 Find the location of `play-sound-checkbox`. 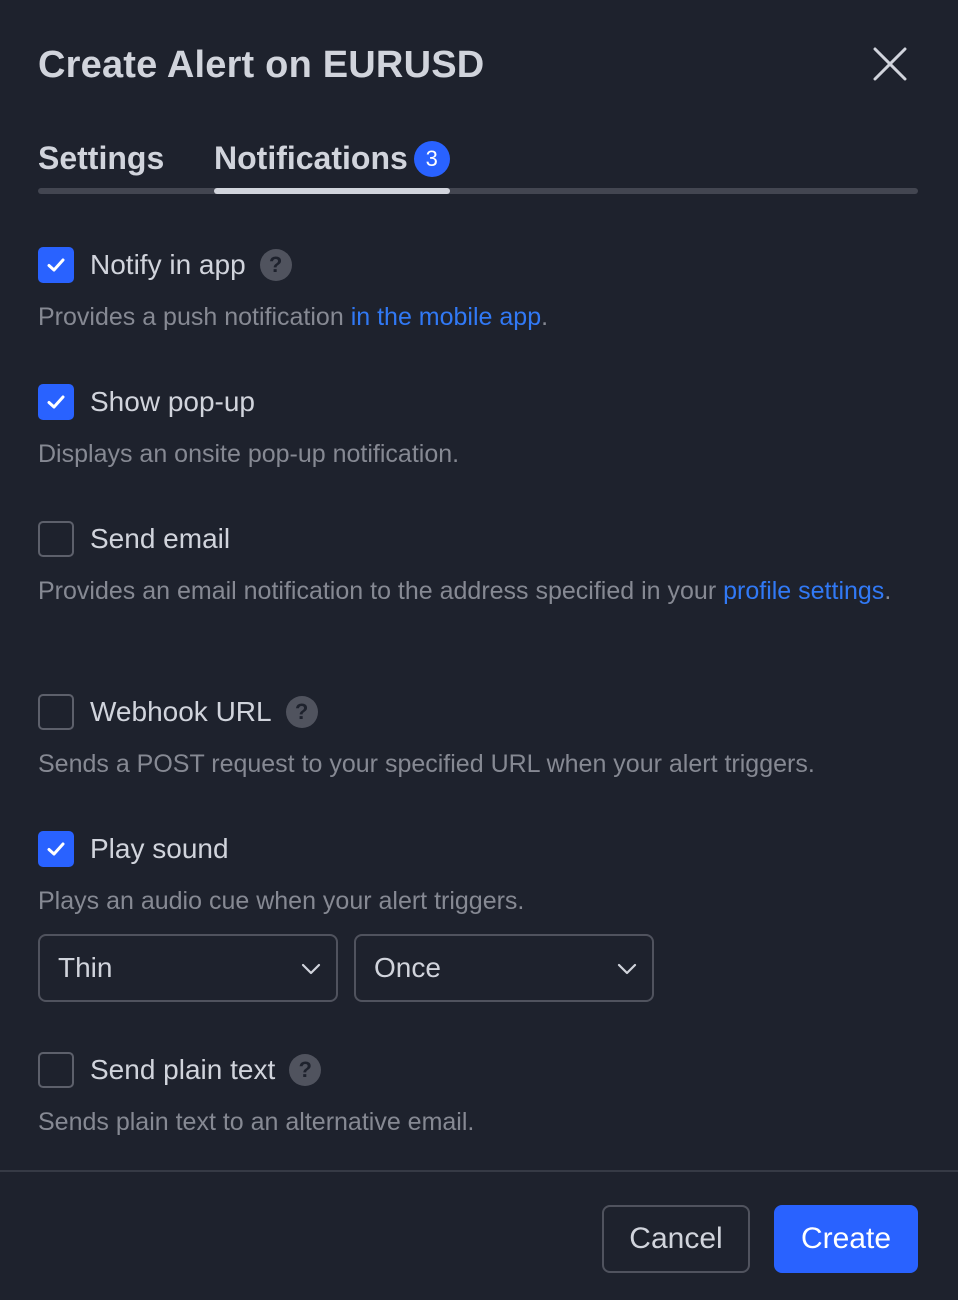

play-sound-checkbox is located at coordinates (56, 849).